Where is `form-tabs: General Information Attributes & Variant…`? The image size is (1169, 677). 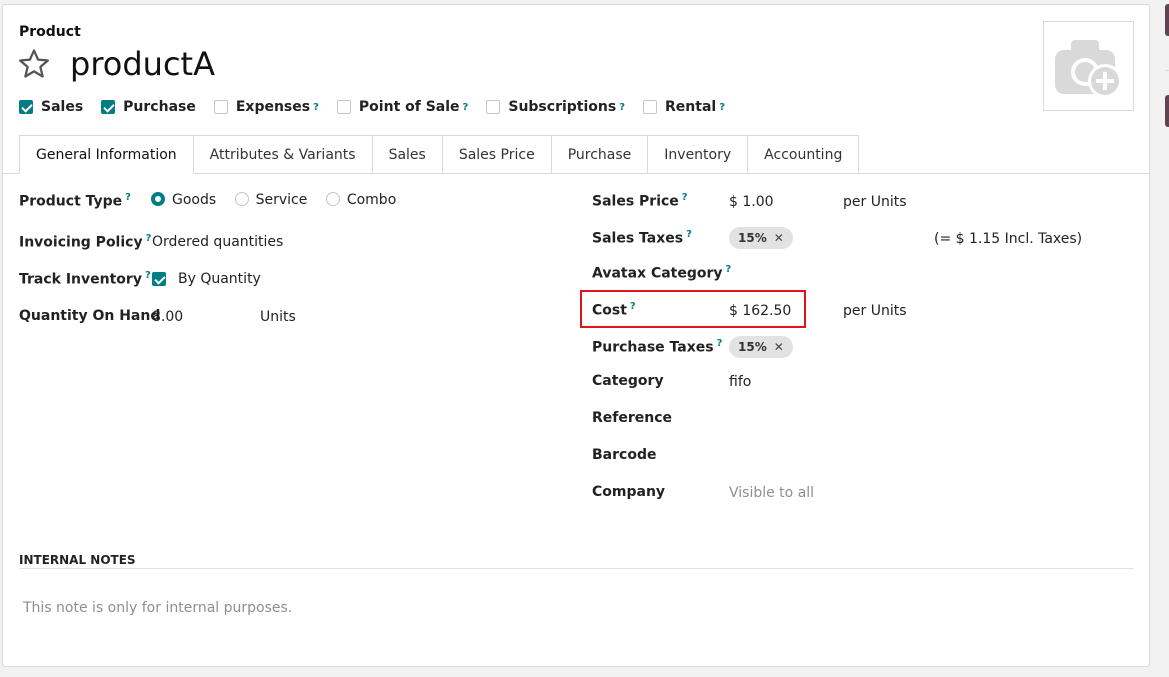
form-tabs: General Information Attributes & Variant… is located at coordinates (439, 154).